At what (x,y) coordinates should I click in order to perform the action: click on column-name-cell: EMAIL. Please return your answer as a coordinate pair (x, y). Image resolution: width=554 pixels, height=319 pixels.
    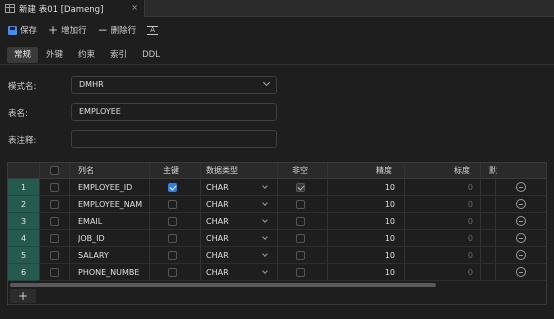
    Looking at the image, I should click on (113, 221).